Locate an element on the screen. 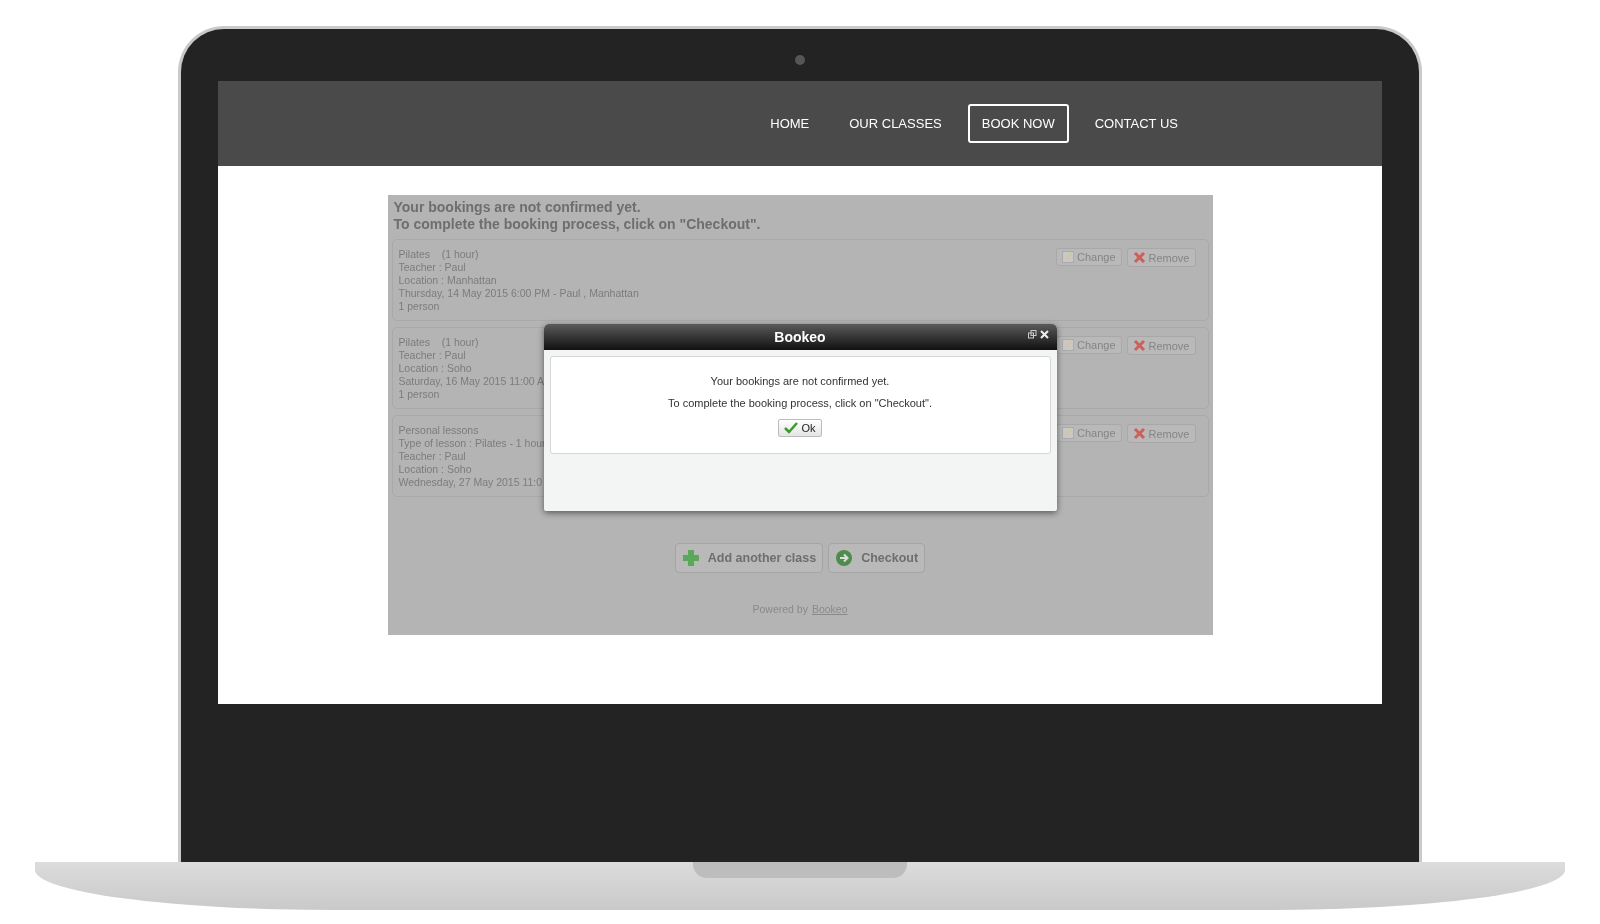 The image size is (1600, 924). arrow-circle-icon is located at coordinates (844, 558).